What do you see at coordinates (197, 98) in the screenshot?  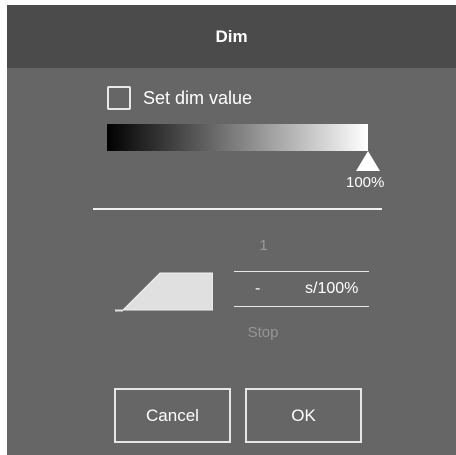 I see `set-dim-label: Set dim value` at bounding box center [197, 98].